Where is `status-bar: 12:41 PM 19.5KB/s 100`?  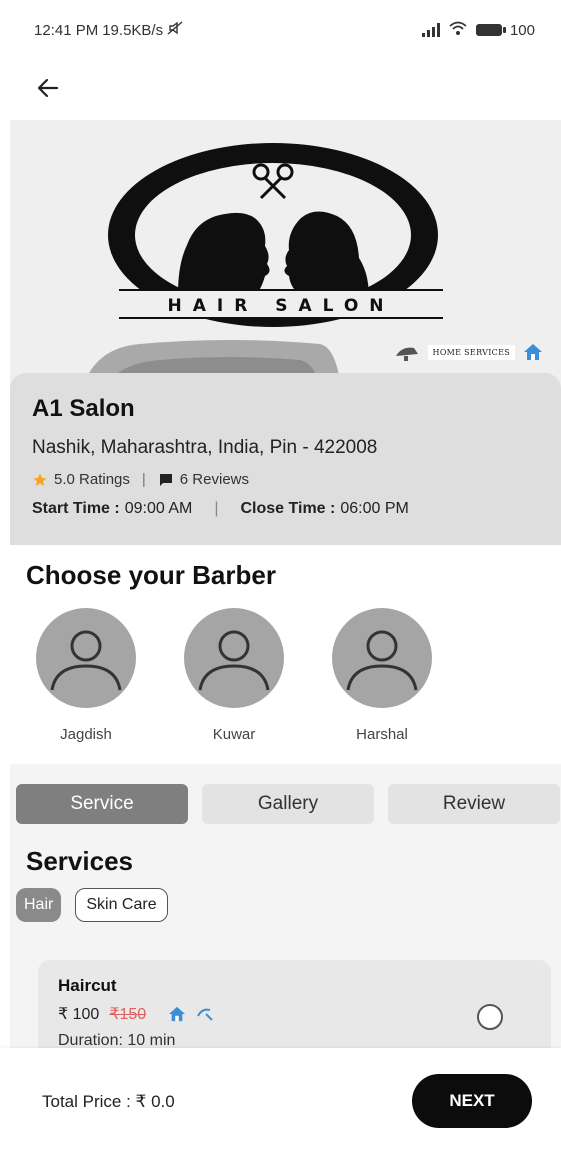 status-bar: 12:41 PM 19.5KB/s 100 is located at coordinates (280, 30).